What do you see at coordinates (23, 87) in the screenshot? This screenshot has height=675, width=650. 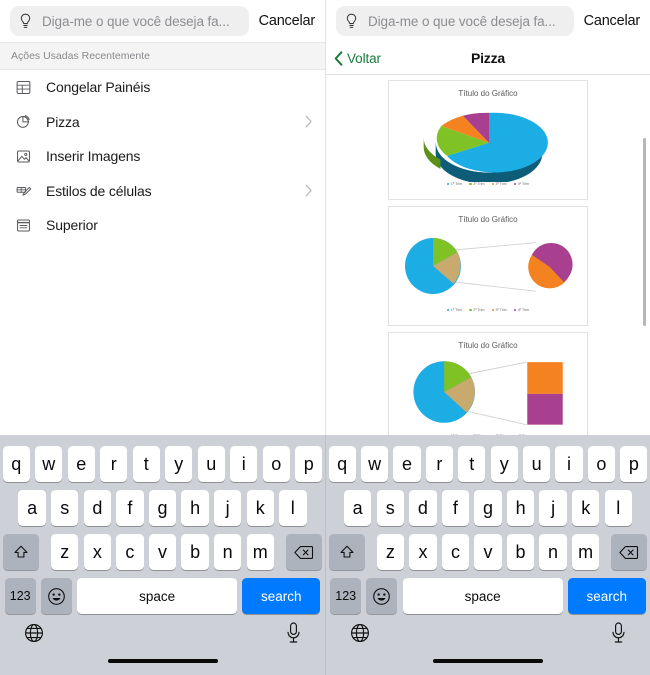 I see `freeze-panes-icon` at bounding box center [23, 87].